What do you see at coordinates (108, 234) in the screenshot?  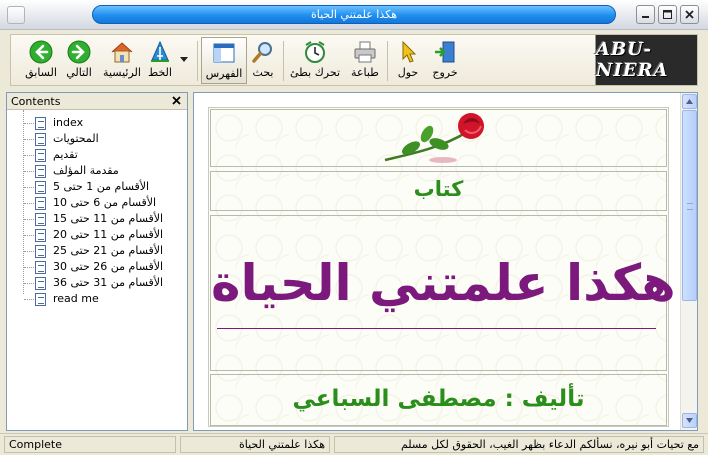 I see `tree-item-label: الأقسام من 11 حتى 20` at bounding box center [108, 234].